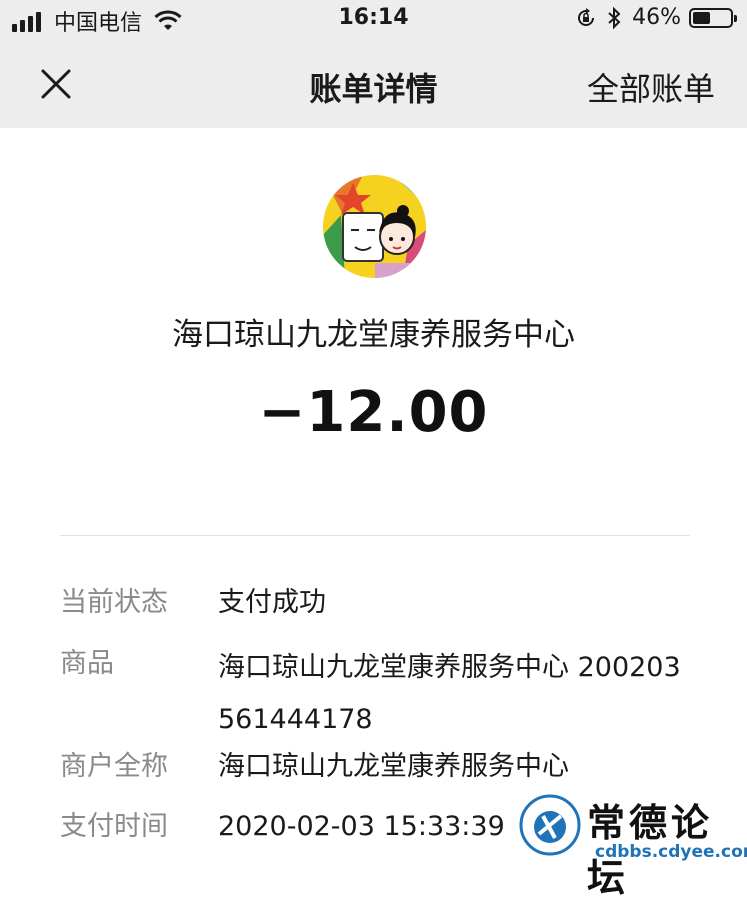  Describe the element at coordinates (550, 825) in the screenshot. I see `forum-logo-icon` at that location.